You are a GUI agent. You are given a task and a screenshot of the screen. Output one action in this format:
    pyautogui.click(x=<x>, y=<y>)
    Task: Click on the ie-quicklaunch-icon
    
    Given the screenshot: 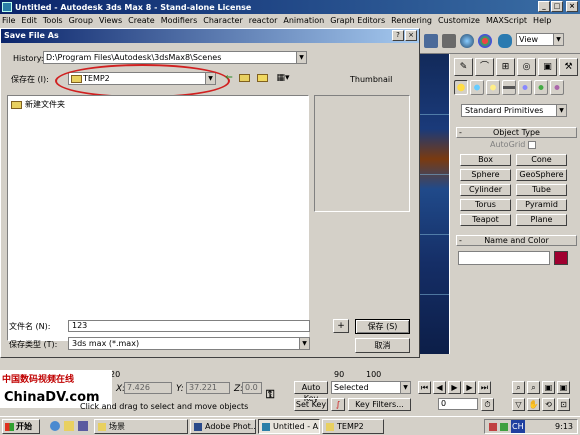 What is the action you would take?
    pyautogui.click(x=55, y=426)
    